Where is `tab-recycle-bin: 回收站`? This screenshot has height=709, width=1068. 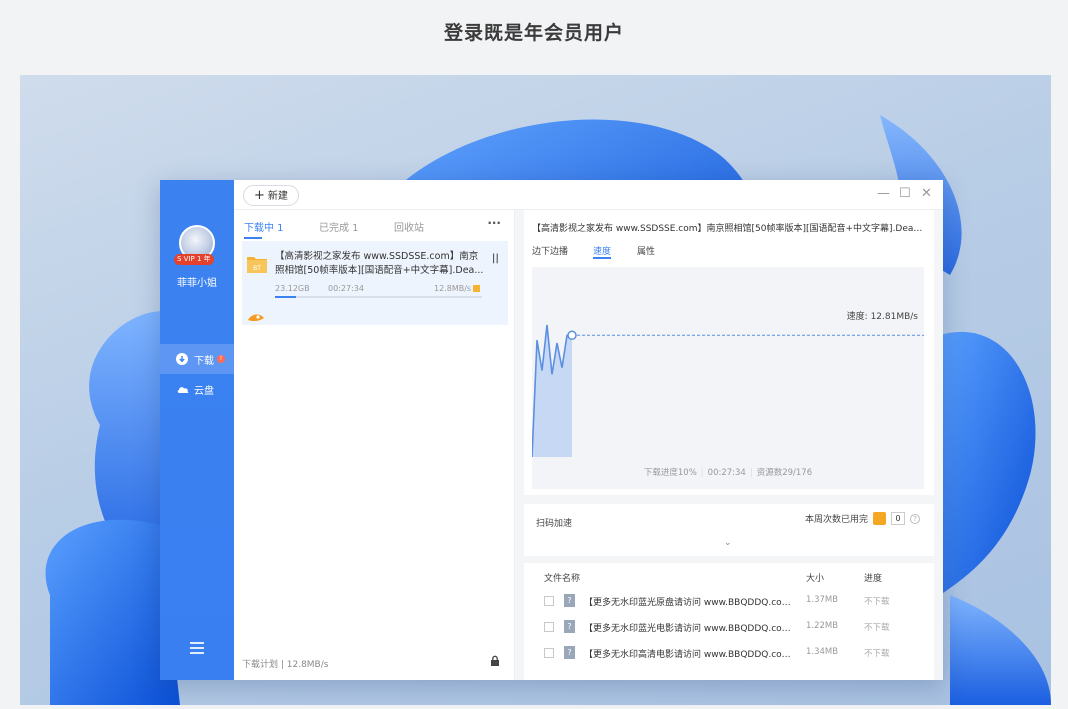
tab-recycle-bin: 回收站 is located at coordinates (409, 226).